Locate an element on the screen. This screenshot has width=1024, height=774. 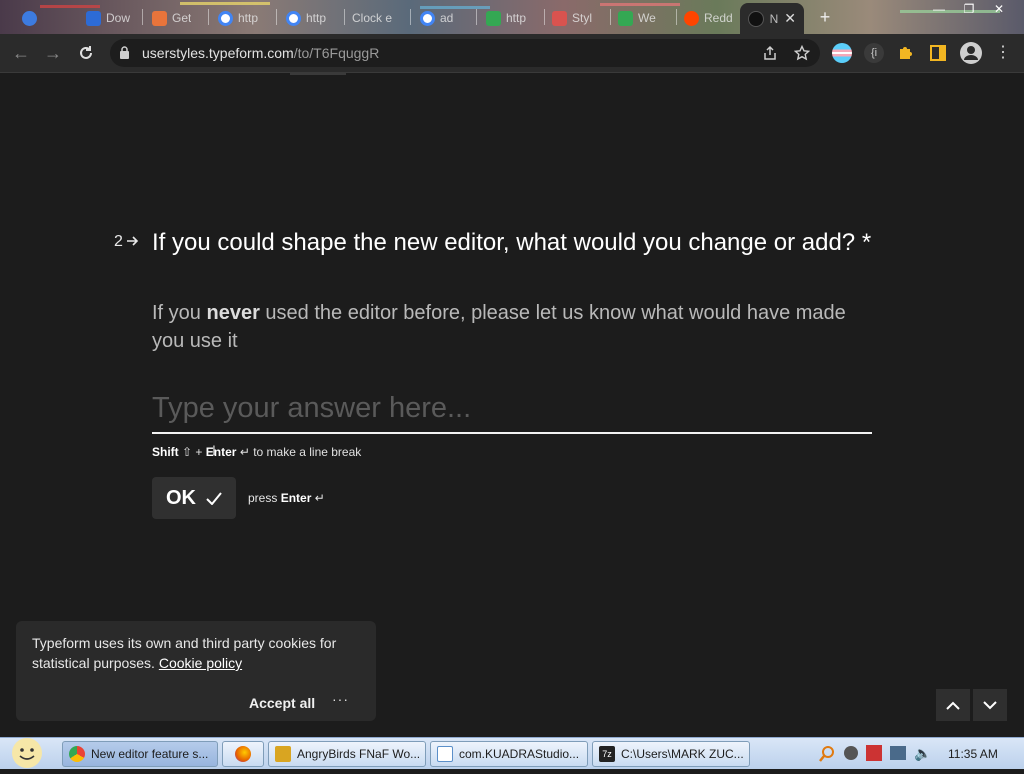
ok-label: OK is located at coordinates (181, 497).